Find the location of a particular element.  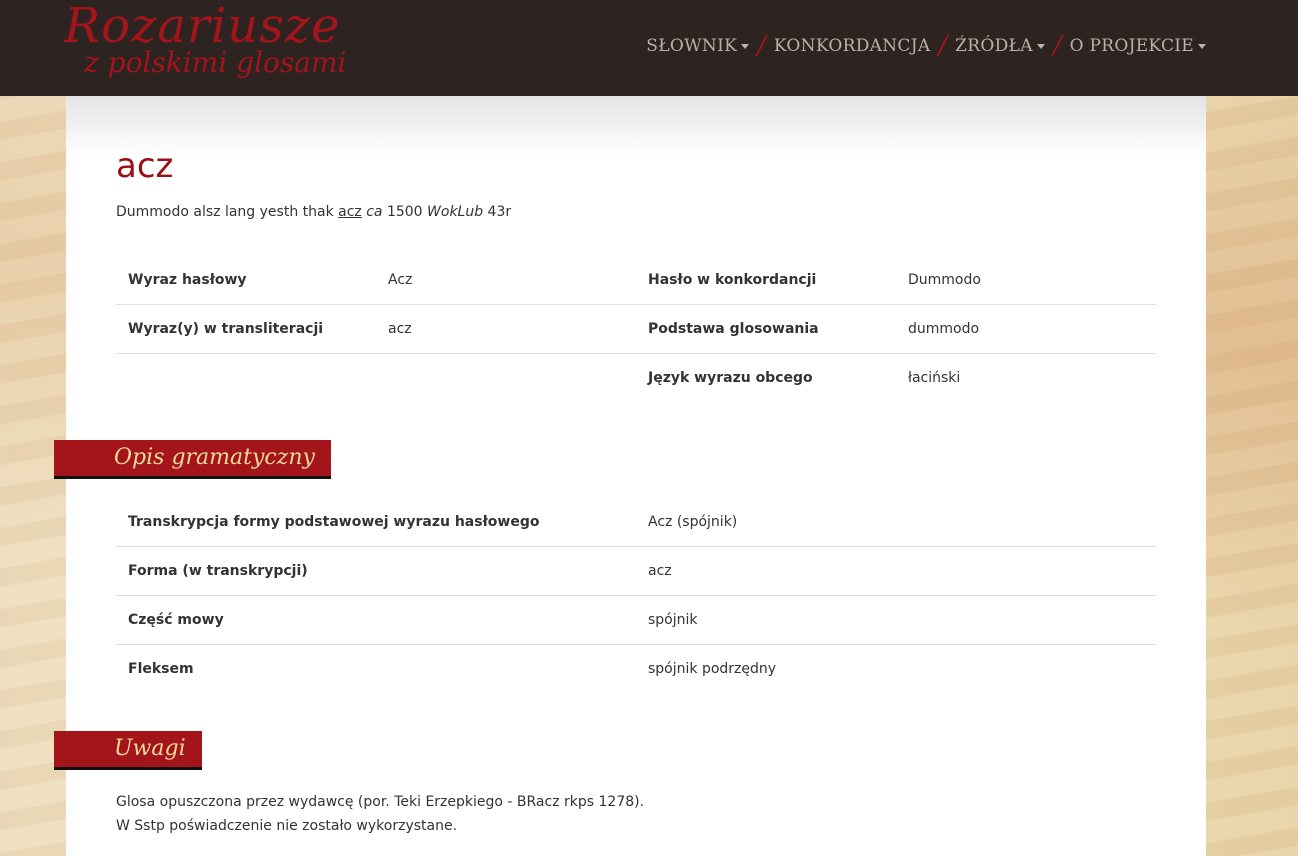

table-row: Część mowy spójnik is located at coordinates (636, 620).